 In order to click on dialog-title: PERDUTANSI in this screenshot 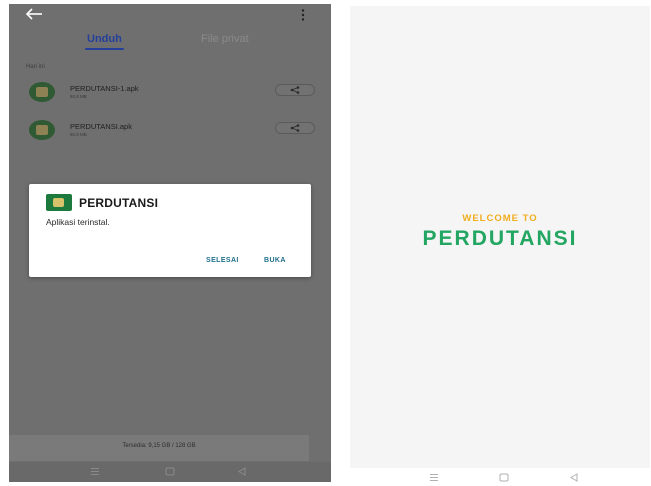, I will do `click(119, 203)`.